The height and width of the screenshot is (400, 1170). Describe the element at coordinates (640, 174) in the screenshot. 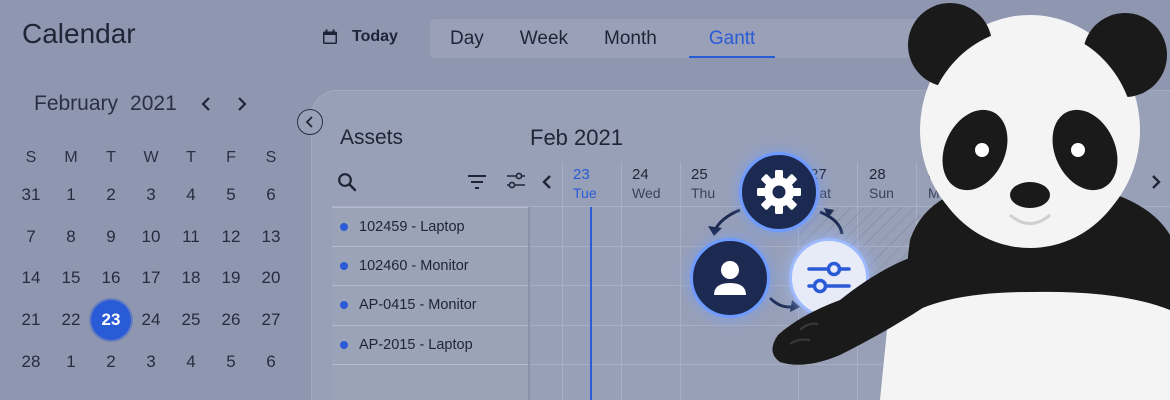

I see `day-number: 24` at that location.